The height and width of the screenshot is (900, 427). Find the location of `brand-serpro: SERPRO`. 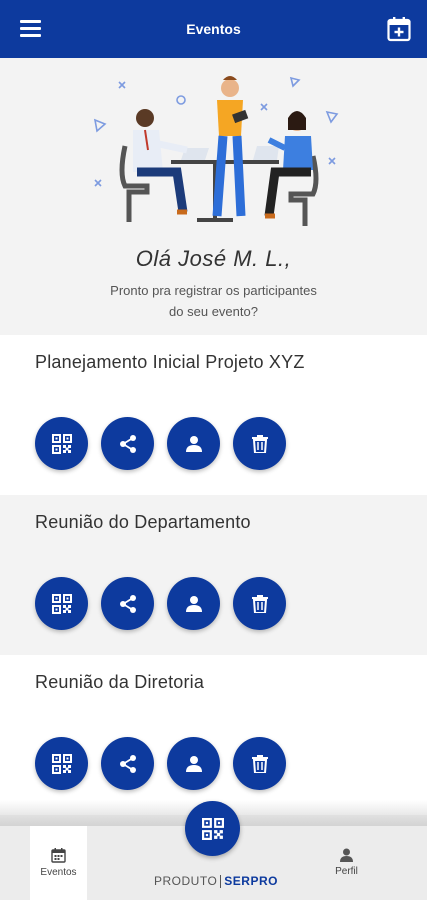

brand-serpro: SERPRO is located at coordinates (251, 881).